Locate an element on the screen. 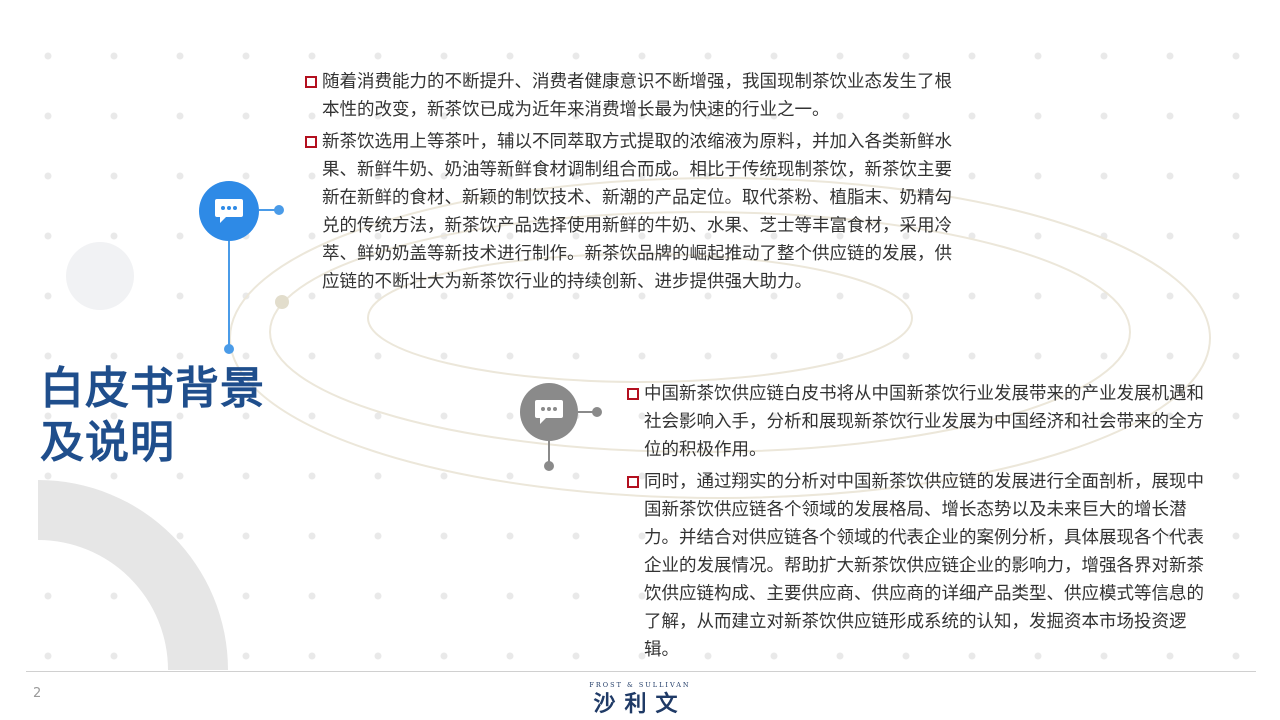 The height and width of the screenshot is (720, 1280). slide-title: 白皮书背景 及说明 is located at coordinates (152, 416).